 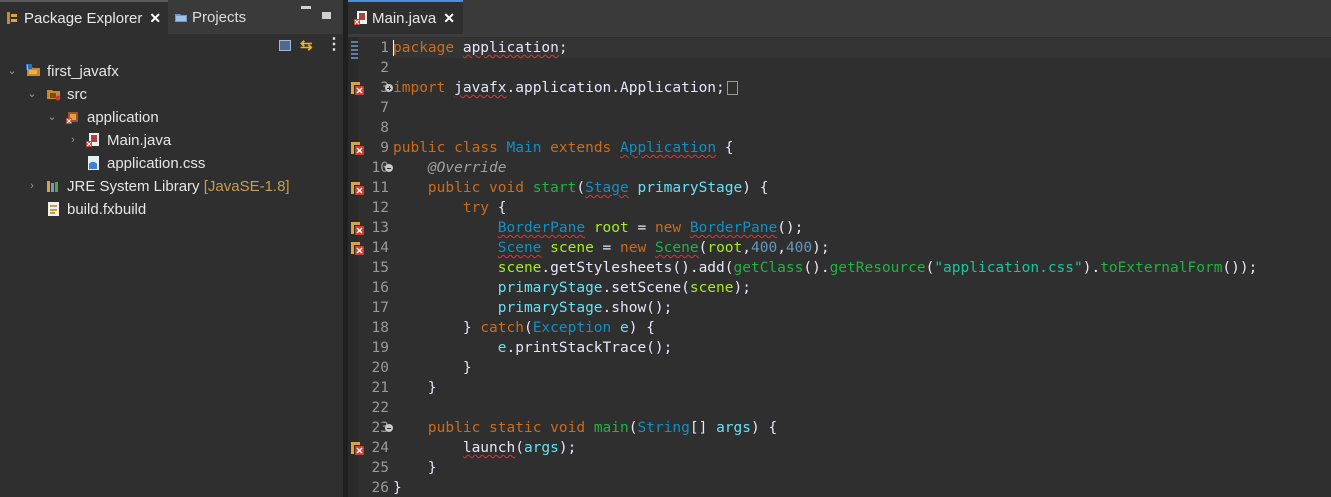 I want to click on code-line: public class Main extends Application {, so click(x=563, y=148).